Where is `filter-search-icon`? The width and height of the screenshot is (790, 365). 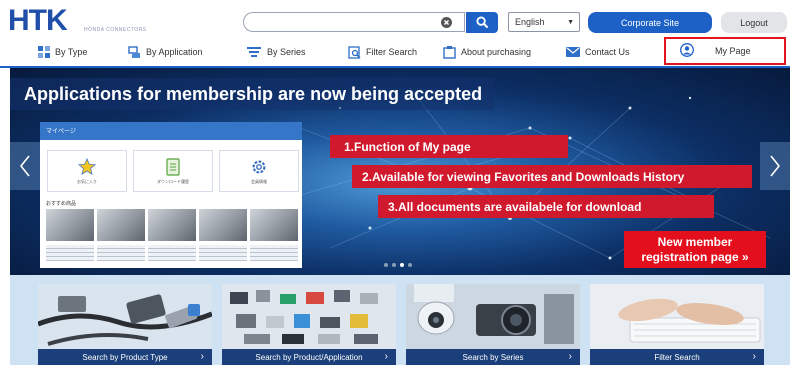 filter-search-icon is located at coordinates (354, 52).